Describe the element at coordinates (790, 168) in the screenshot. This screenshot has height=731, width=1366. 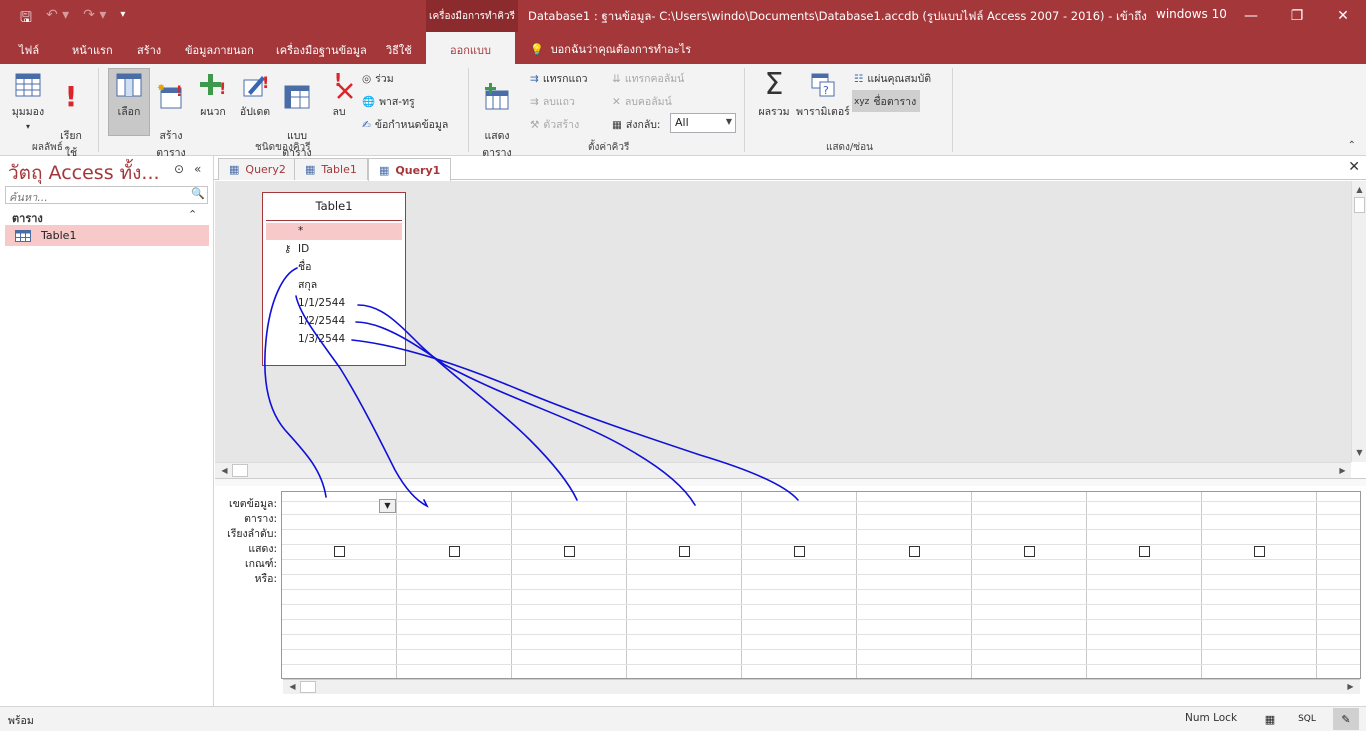
I see `document-tabs: ▦ Query2 ▦ Table1 ▦ Query1 ✕` at that location.